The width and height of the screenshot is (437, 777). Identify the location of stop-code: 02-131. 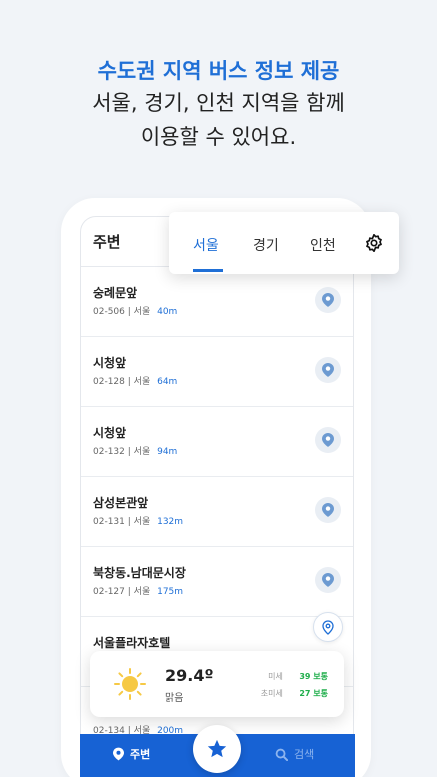
(109, 522).